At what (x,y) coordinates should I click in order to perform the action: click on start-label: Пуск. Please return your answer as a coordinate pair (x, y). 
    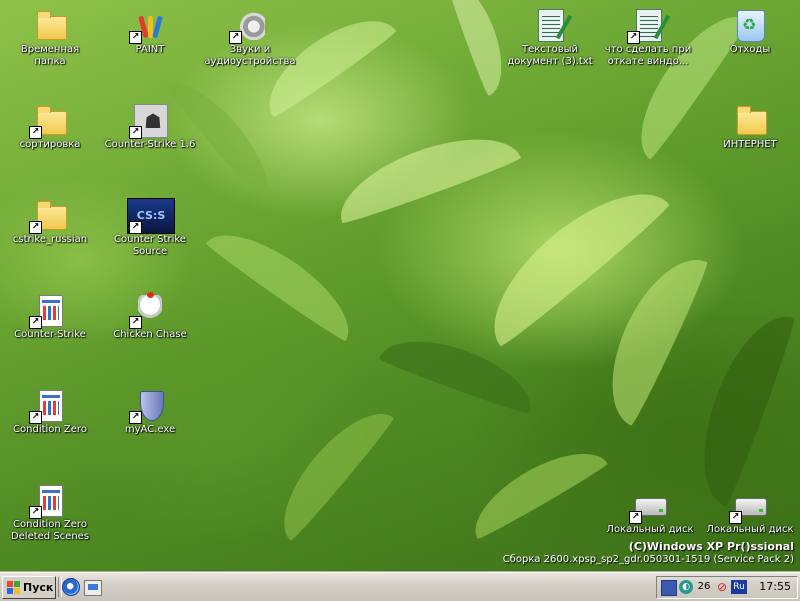
    Looking at the image, I should click on (38, 587).